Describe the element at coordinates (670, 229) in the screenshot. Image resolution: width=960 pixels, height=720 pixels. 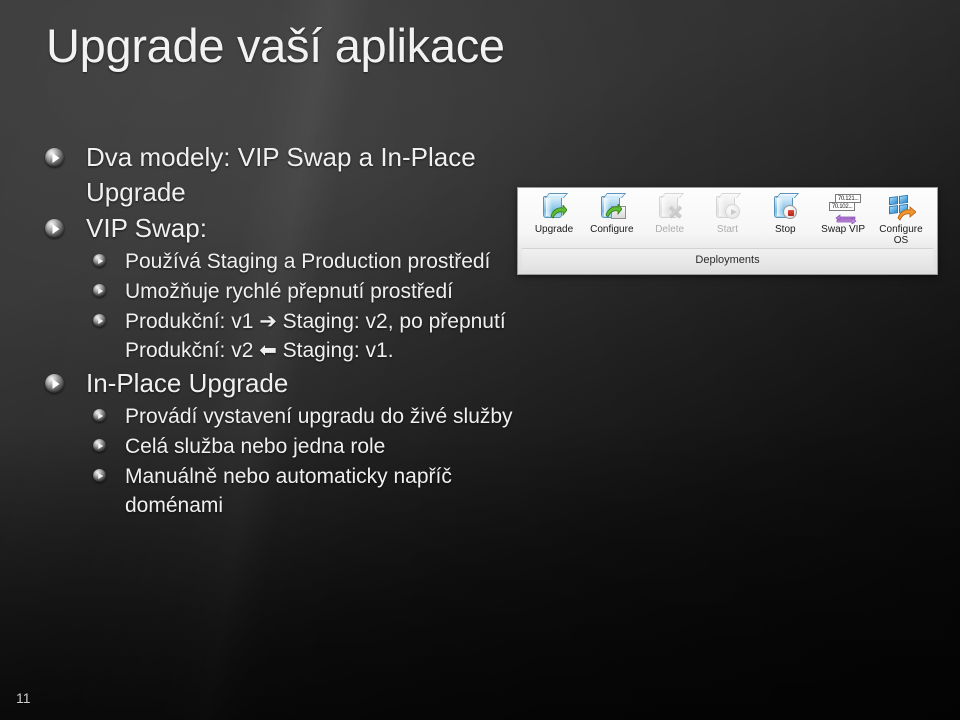
I see `toolbar-button-label: Delete` at that location.